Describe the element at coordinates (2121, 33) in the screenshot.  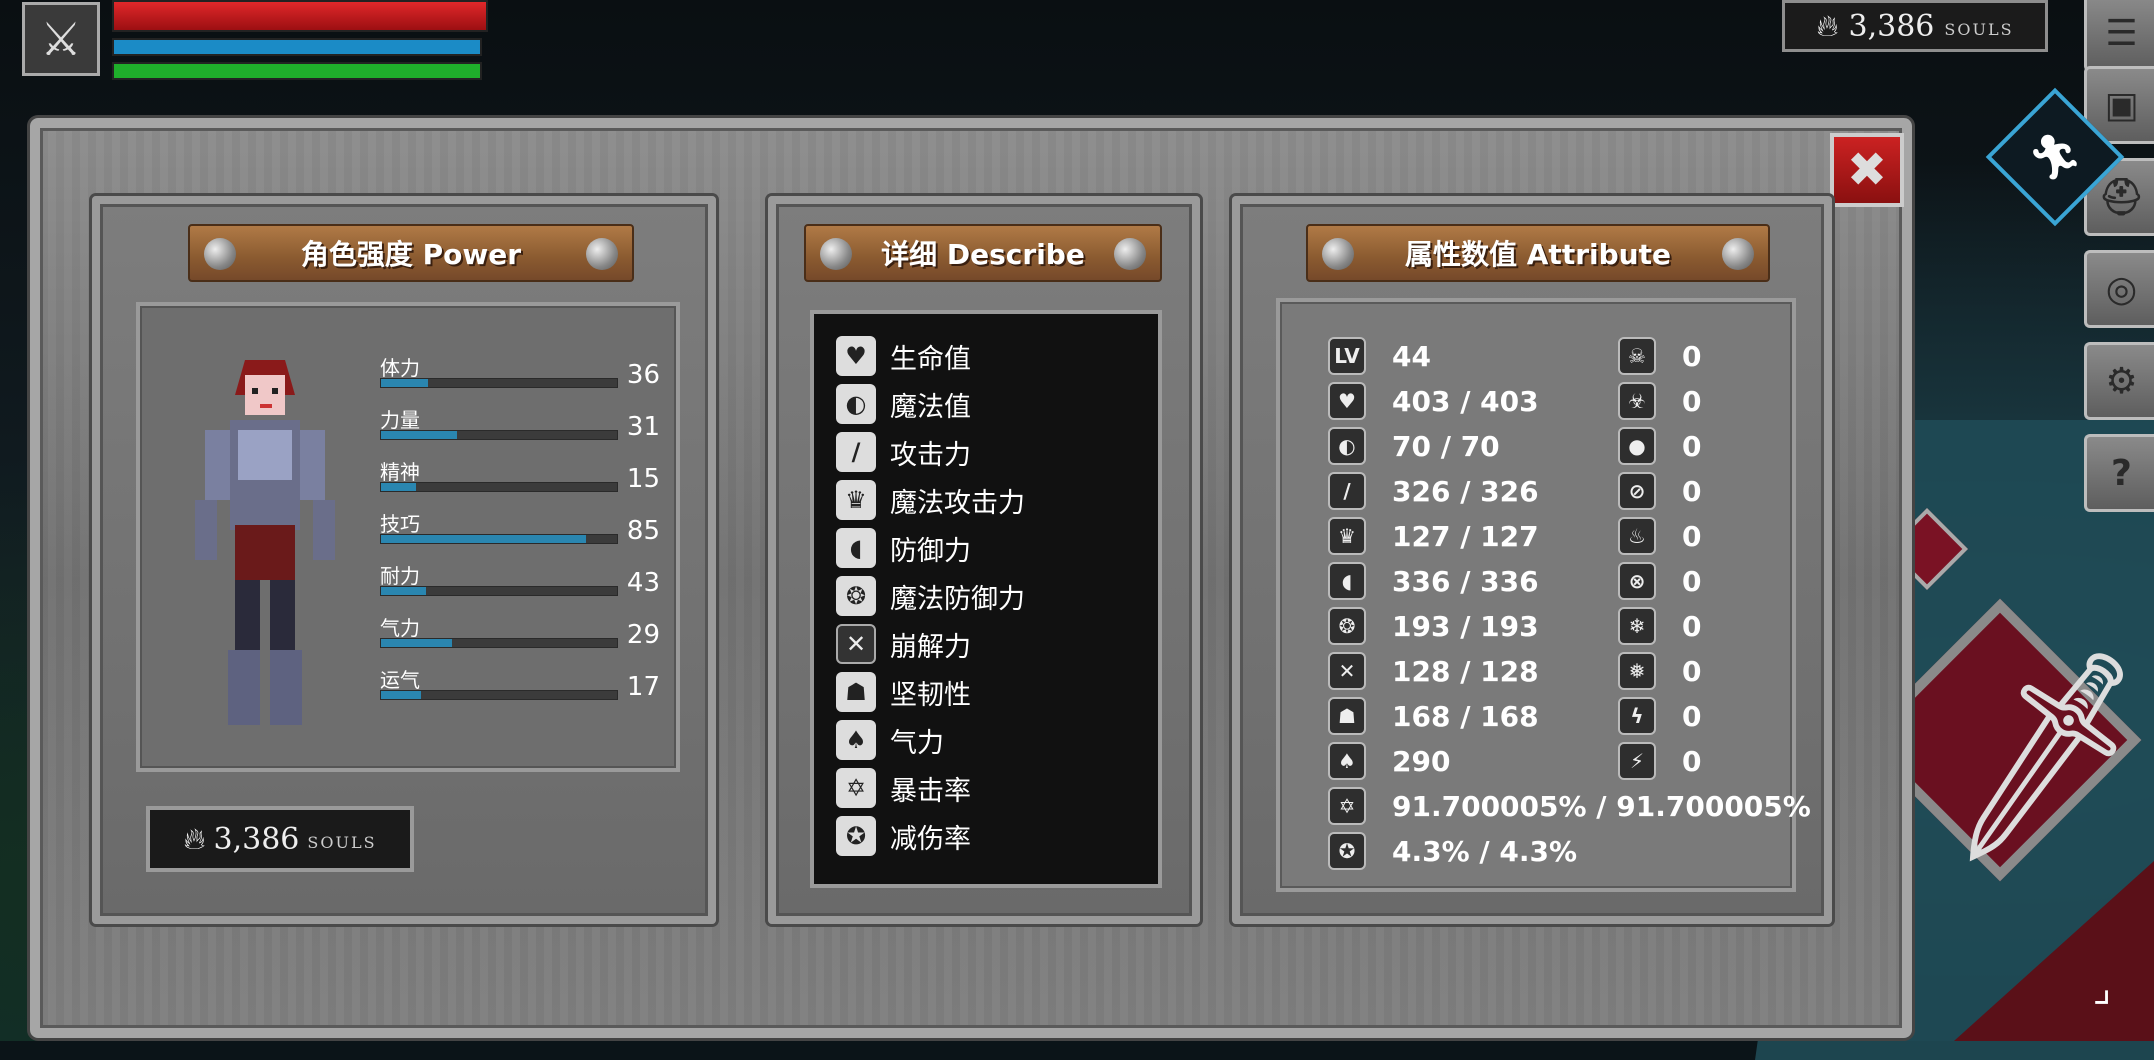
I see `list-icon: ☰` at that location.